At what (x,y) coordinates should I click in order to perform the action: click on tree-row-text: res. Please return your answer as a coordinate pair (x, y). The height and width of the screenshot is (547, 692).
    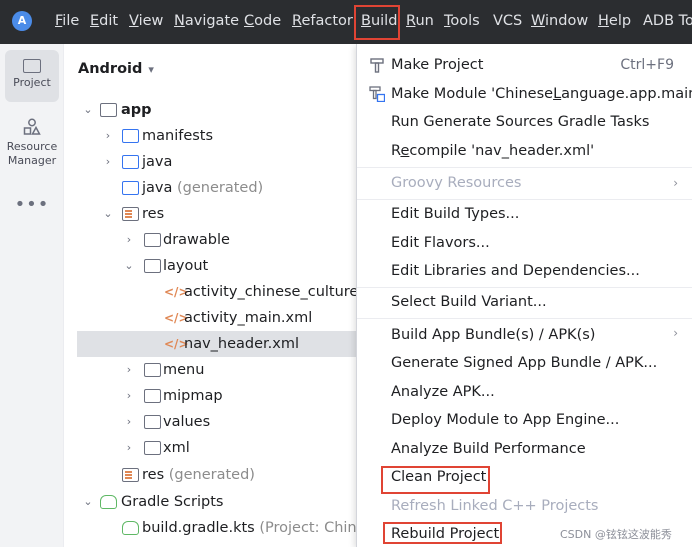
    Looking at the image, I should click on (153, 214).